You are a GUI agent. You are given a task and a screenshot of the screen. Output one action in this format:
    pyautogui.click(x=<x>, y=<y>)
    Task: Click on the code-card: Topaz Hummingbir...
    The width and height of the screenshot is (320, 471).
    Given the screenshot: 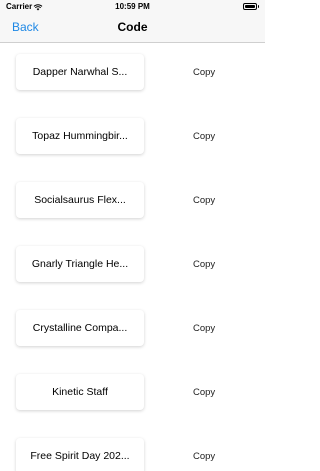 What is the action you would take?
    pyautogui.click(x=80, y=136)
    